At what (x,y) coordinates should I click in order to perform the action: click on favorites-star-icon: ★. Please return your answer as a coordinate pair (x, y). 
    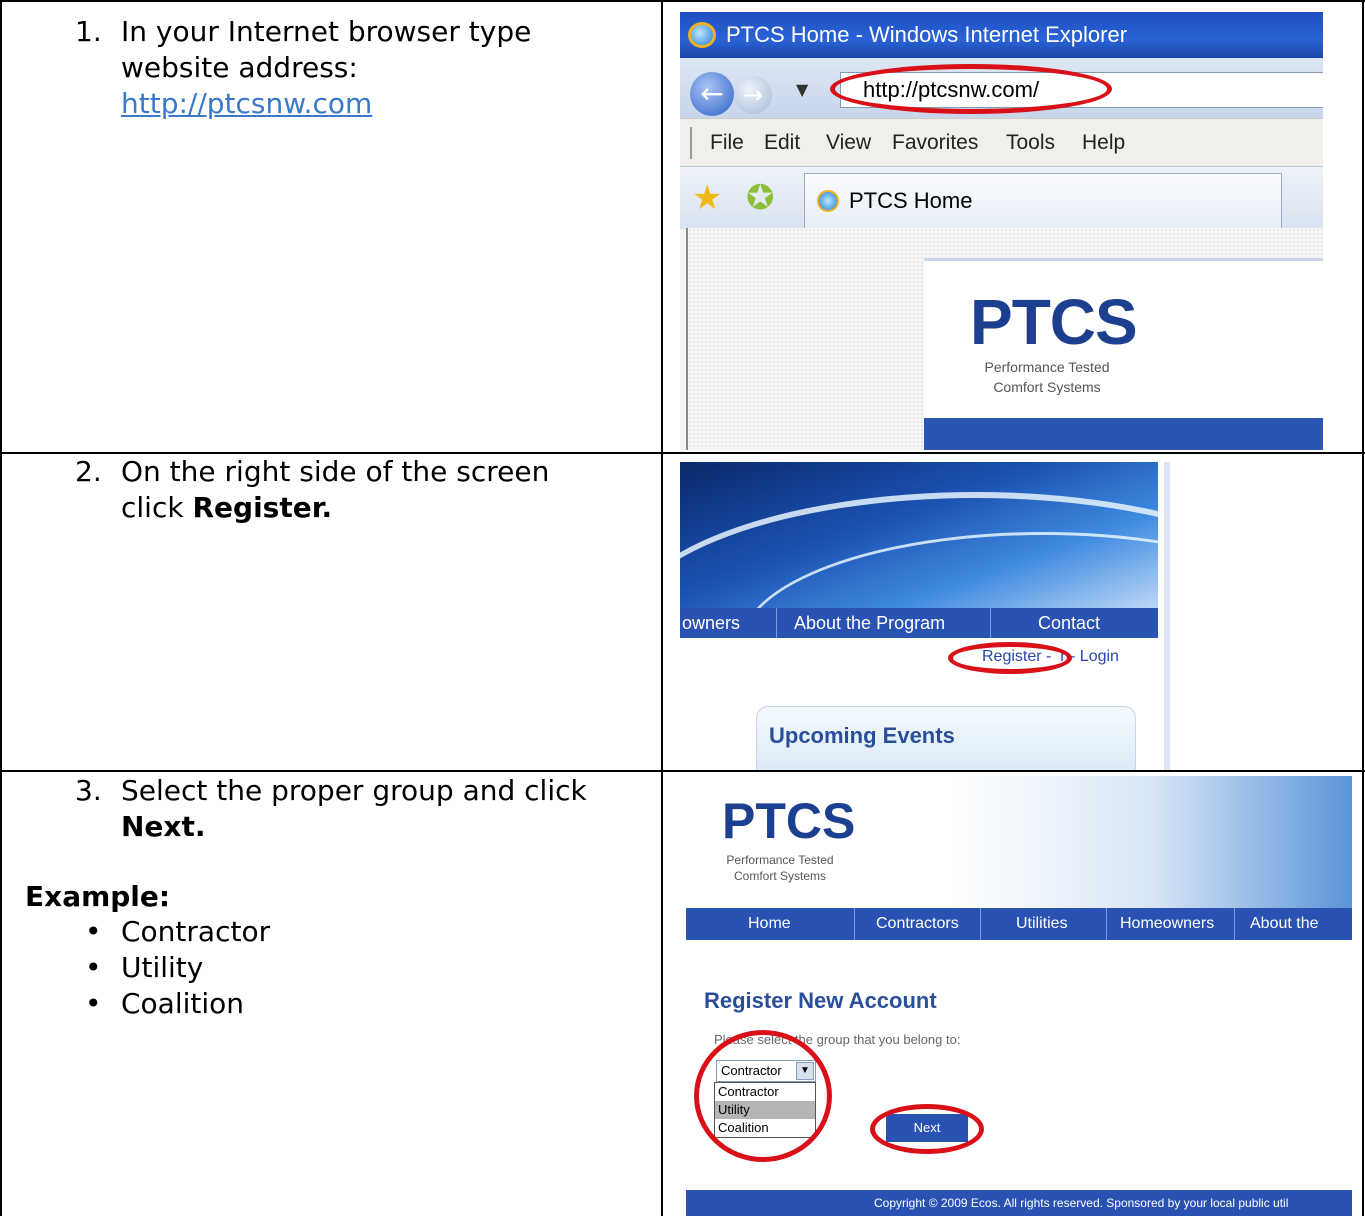
    Looking at the image, I should click on (707, 198).